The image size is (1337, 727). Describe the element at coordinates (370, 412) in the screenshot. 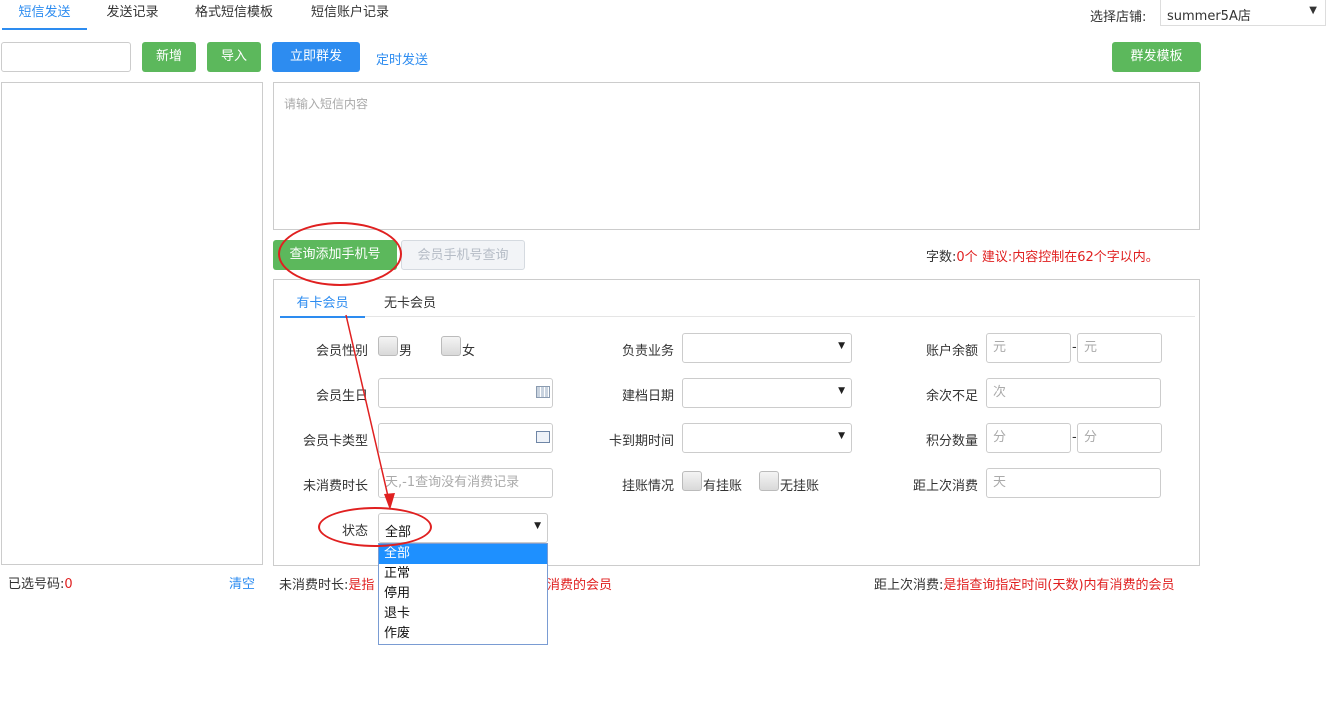

I see `annotation-arrow` at that location.